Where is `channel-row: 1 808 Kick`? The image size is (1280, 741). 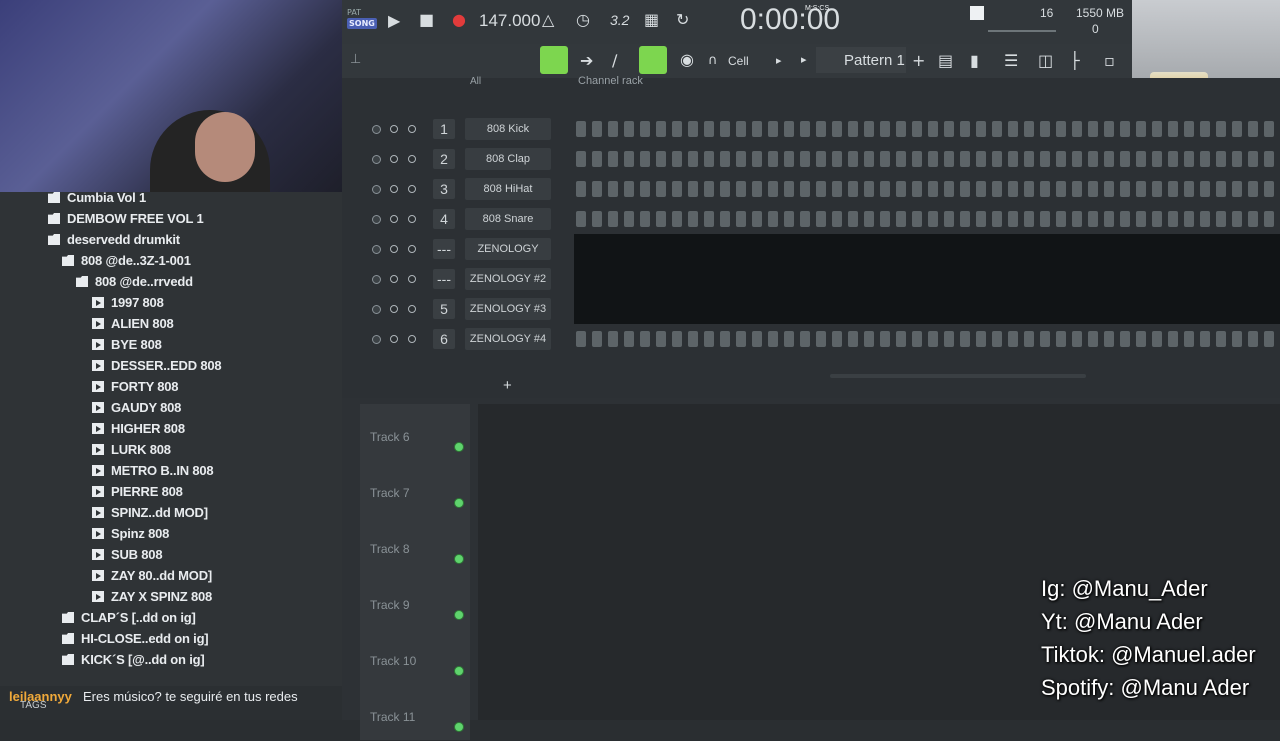 channel-row: 1 808 Kick is located at coordinates (811, 129).